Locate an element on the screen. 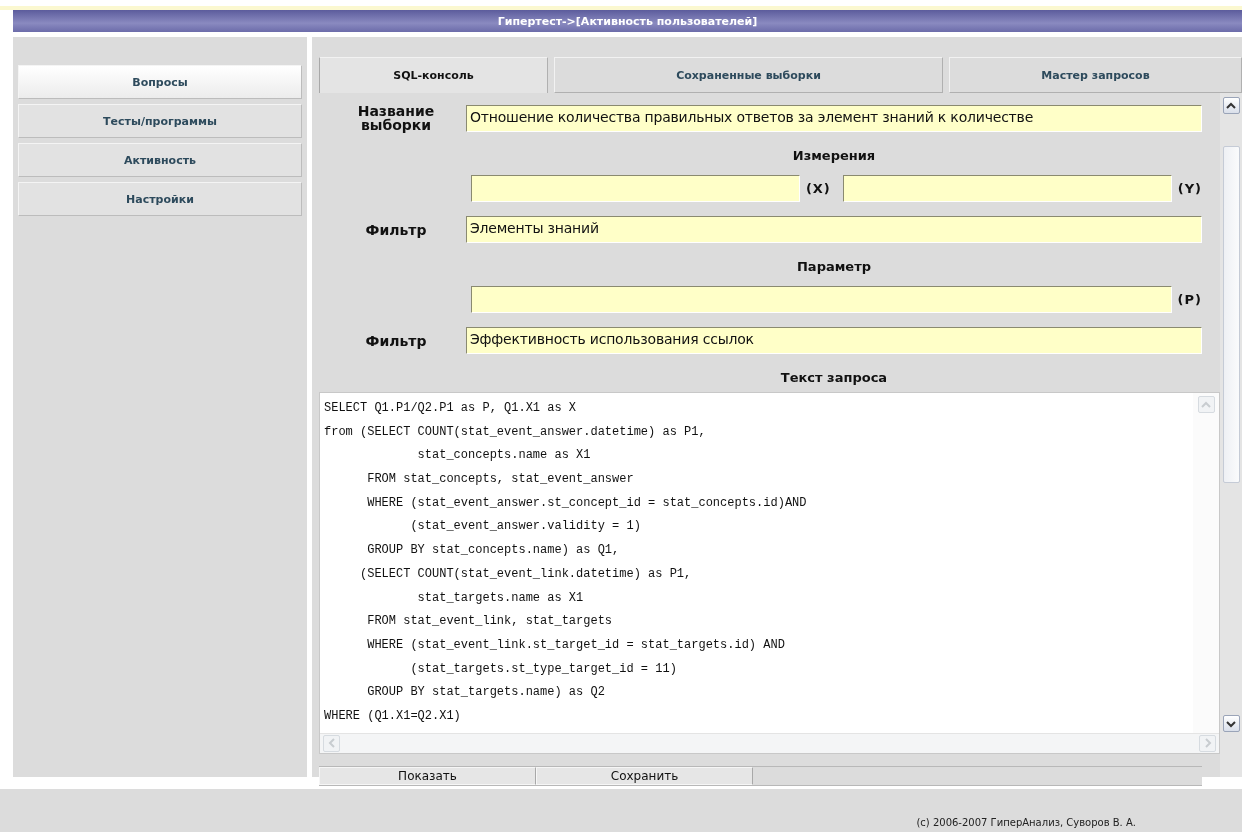 This screenshot has height=832, width=1242. sidebar-item: Вопросы is located at coordinates (160, 82).